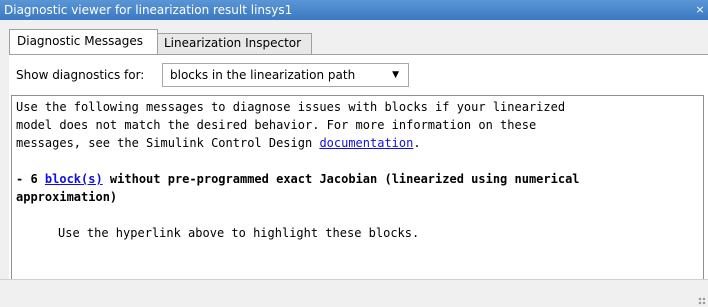 The image size is (708, 307). What do you see at coordinates (67, 197) in the screenshot?
I see `diagnostic-item-continued: approximation)` at bounding box center [67, 197].